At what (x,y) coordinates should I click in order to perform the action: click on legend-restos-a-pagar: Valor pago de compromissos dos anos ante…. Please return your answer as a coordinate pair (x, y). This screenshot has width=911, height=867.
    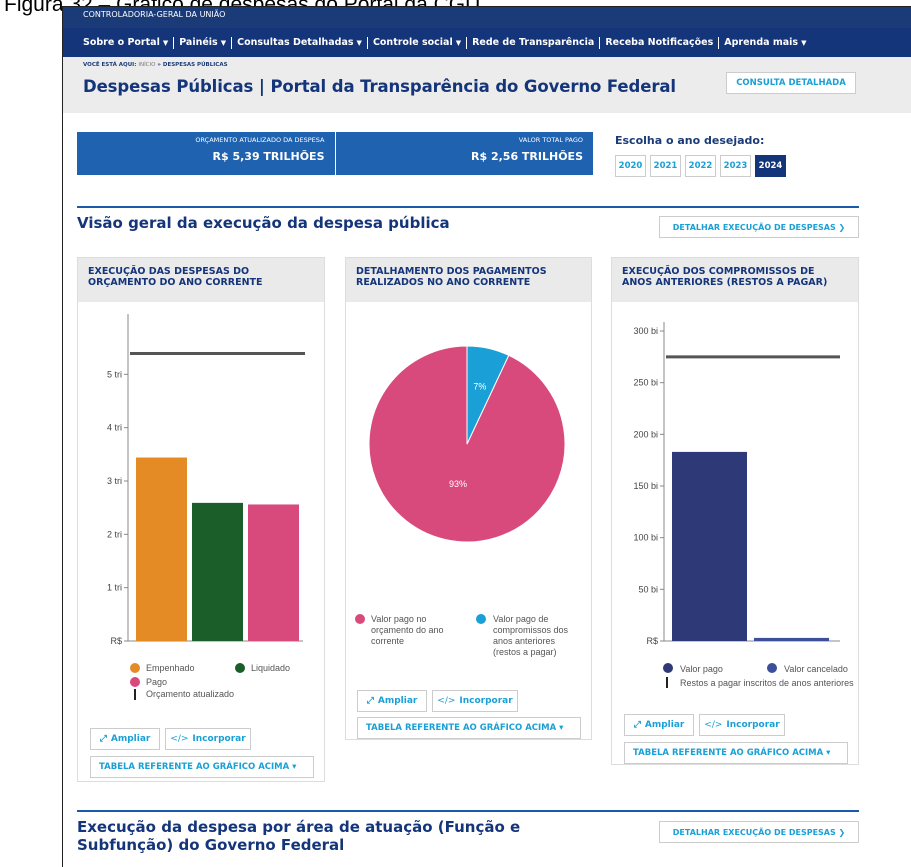
    Looking at the image, I should click on (530, 636).